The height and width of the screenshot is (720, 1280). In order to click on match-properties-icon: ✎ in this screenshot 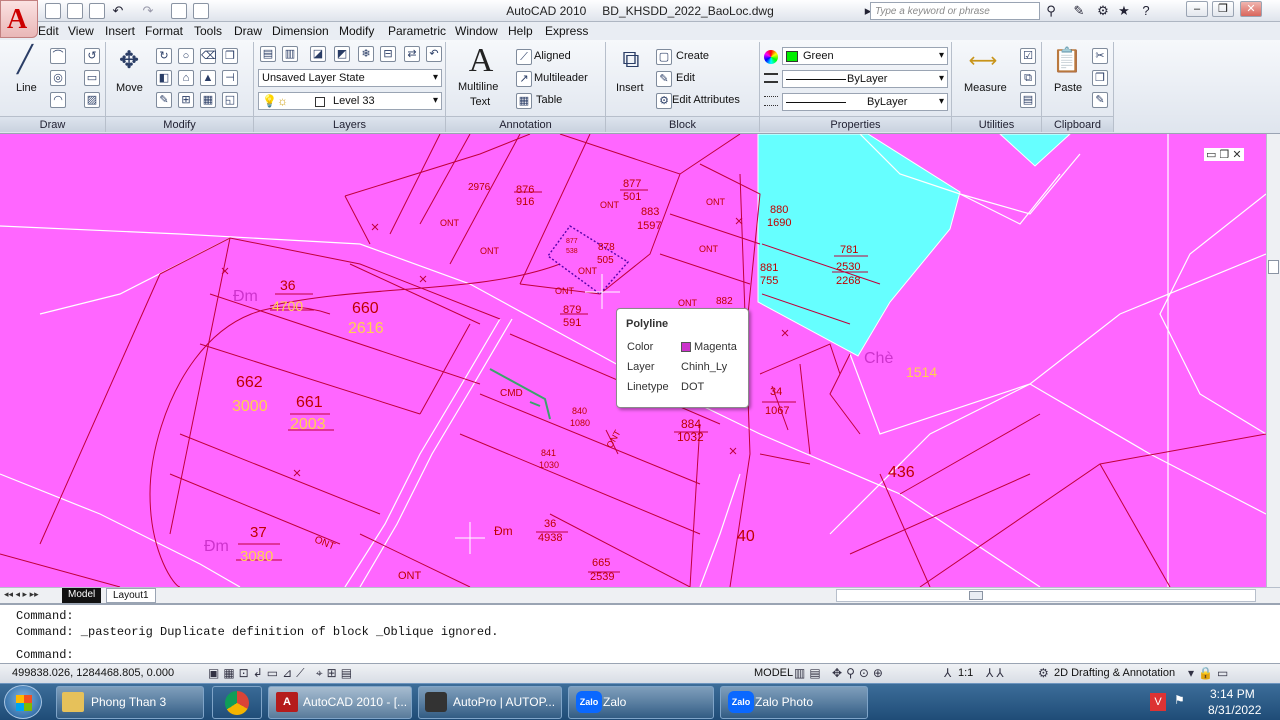, I will do `click(1100, 100)`.